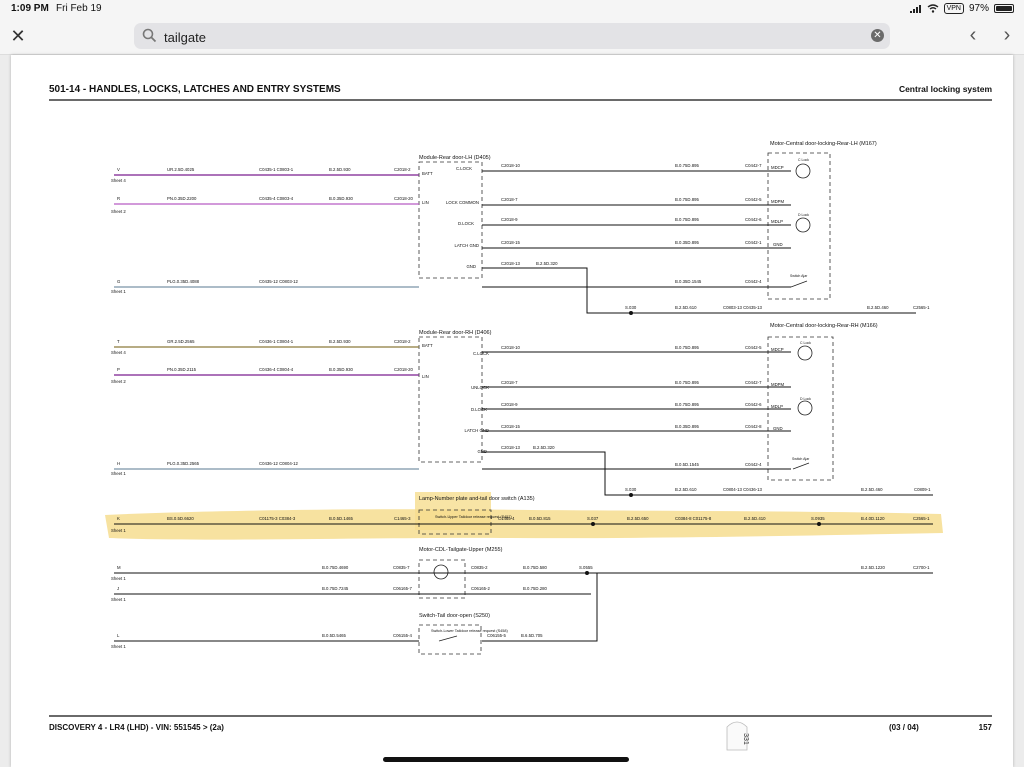 The width and height of the screenshot is (1024, 767). I want to click on svg-text: Sheet 4, so click(118, 352).